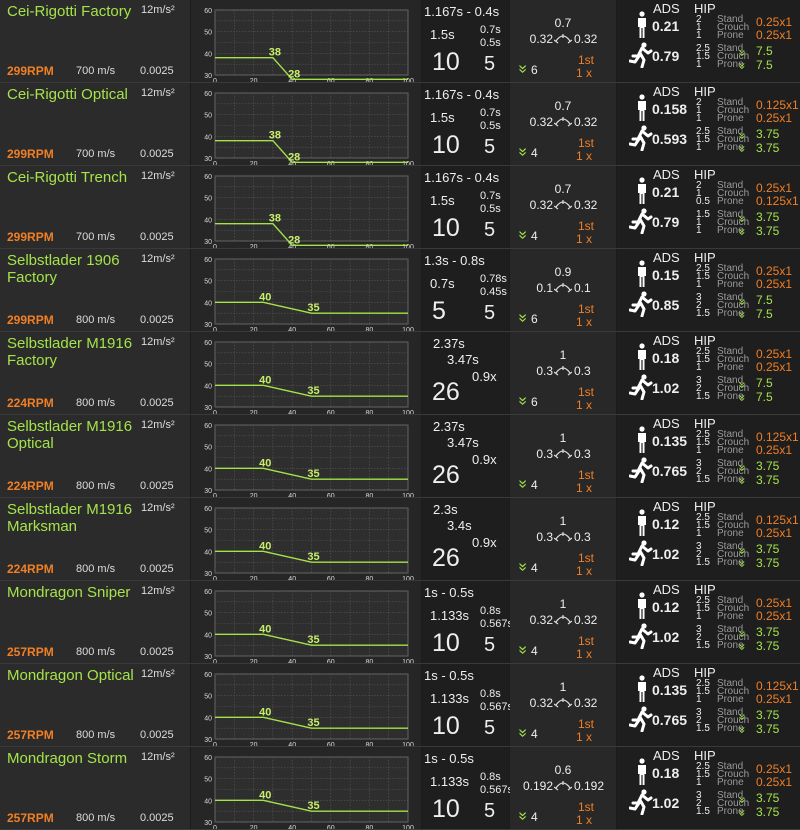  What do you see at coordinates (331, 412) in the screenshot?
I see `chart-x-tick-label: 60` at bounding box center [331, 412].